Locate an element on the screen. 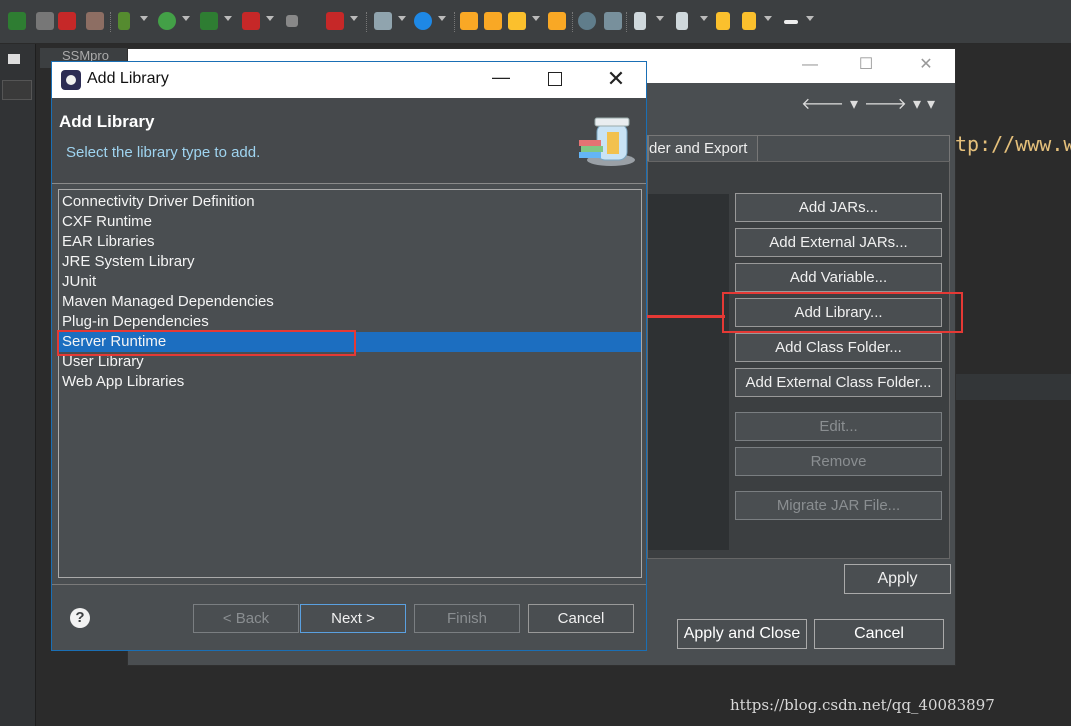 Image resolution: width=1071 pixels, height=726 pixels. open-type-icon is located at coordinates (493, 21).